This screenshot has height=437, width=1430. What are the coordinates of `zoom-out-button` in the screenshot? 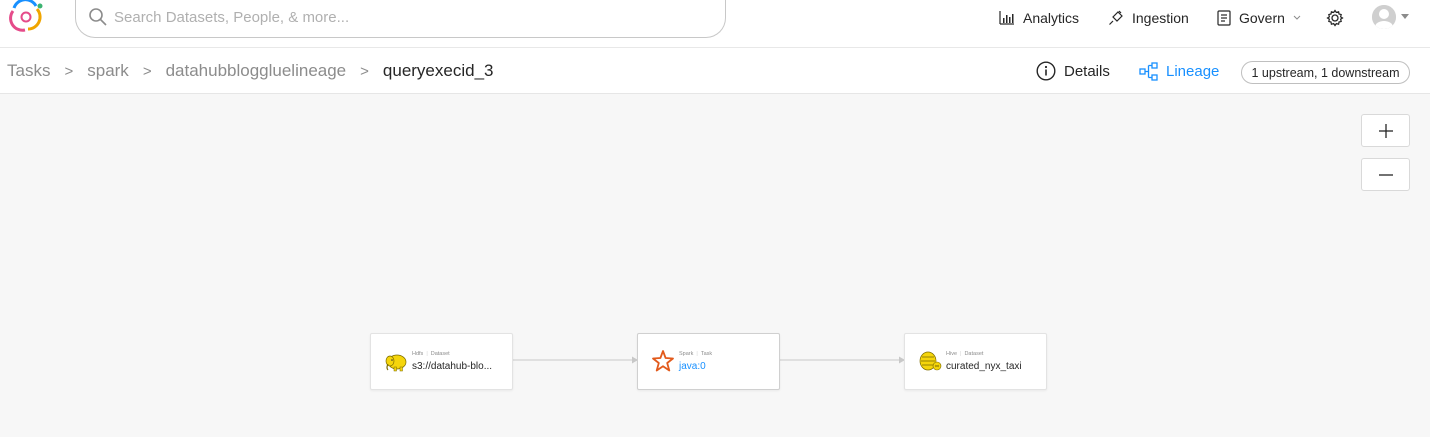 It's located at (1385, 174).